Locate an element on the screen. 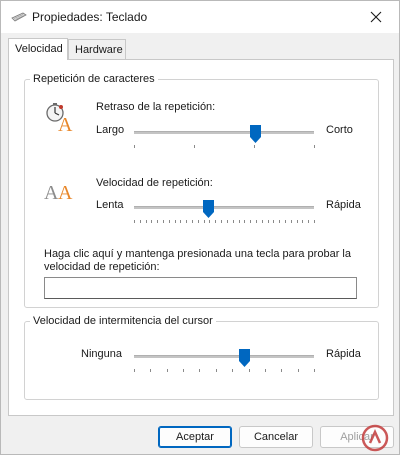 The height and width of the screenshot is (455, 400). cursor-blink-slider is located at coordinates (224, 362).